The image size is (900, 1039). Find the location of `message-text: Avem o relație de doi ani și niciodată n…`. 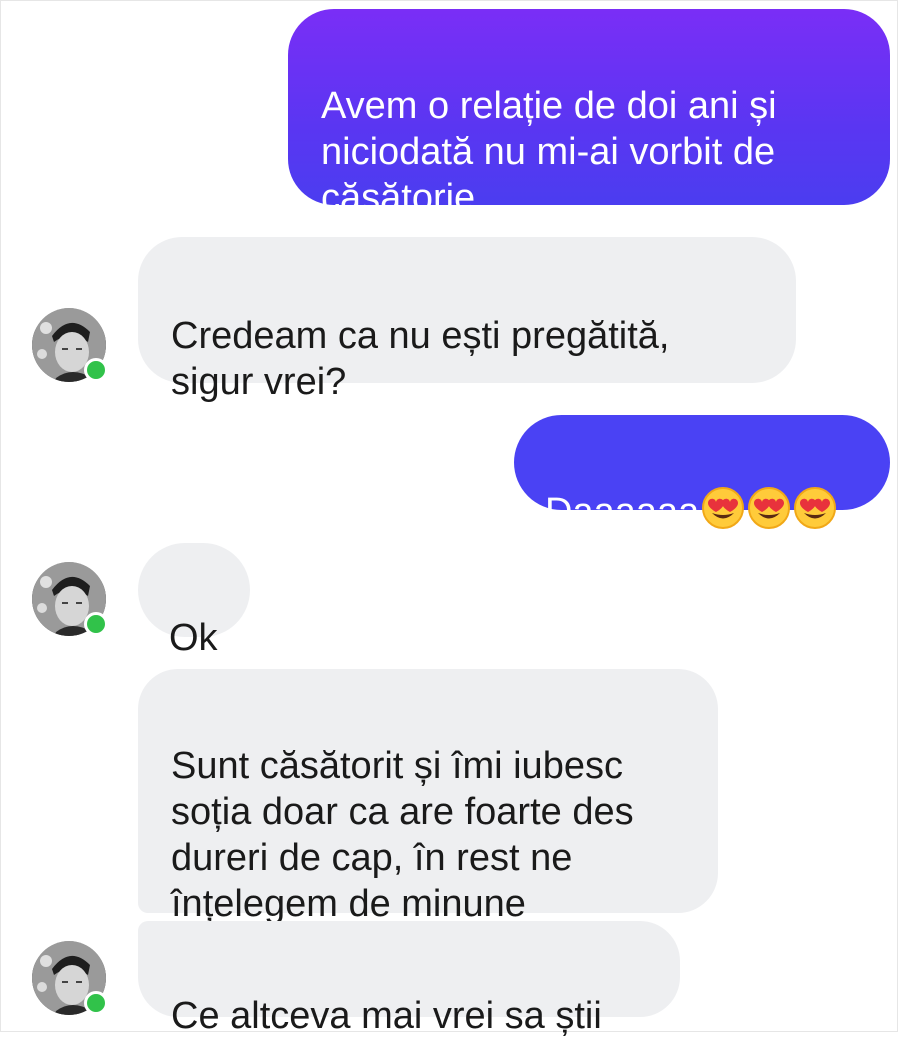

message-text: Avem o relație de doi ani și niciodată n… is located at coordinates (549, 152).